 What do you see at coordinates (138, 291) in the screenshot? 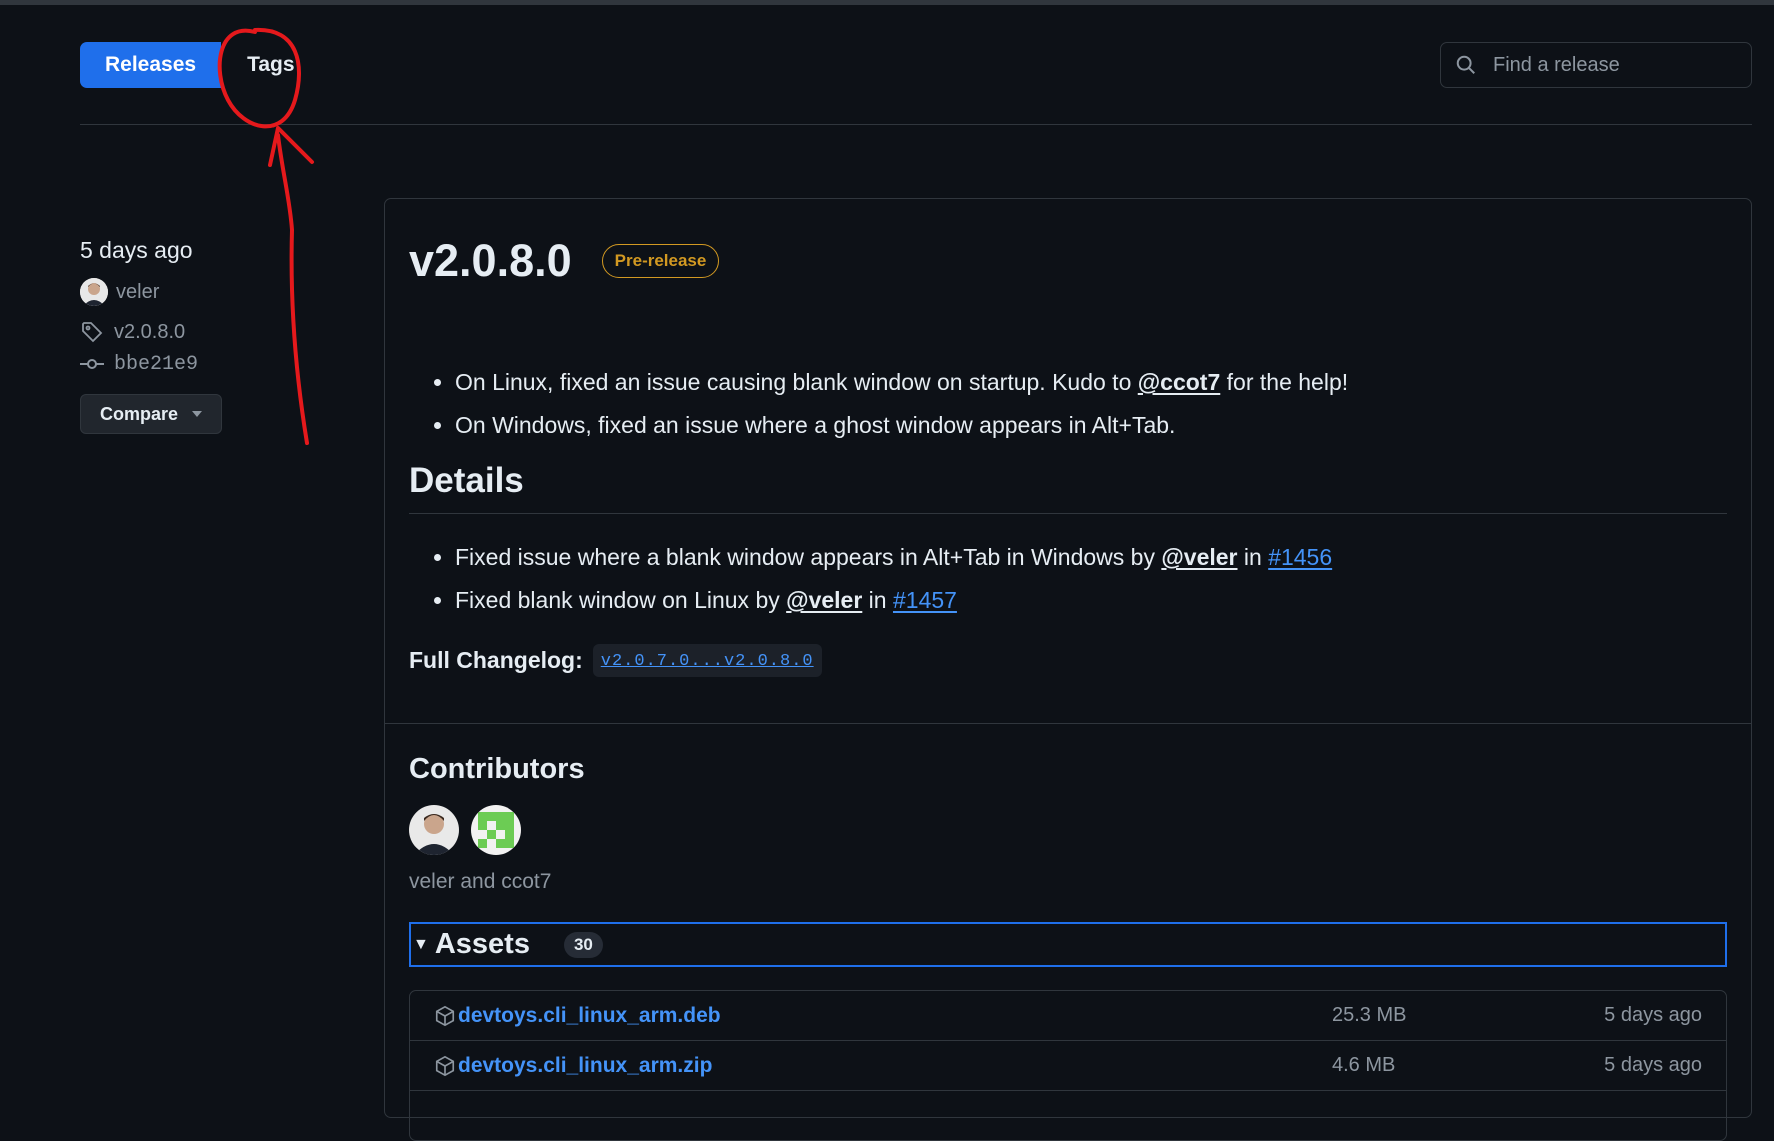
I see `author-name: veler` at bounding box center [138, 291].